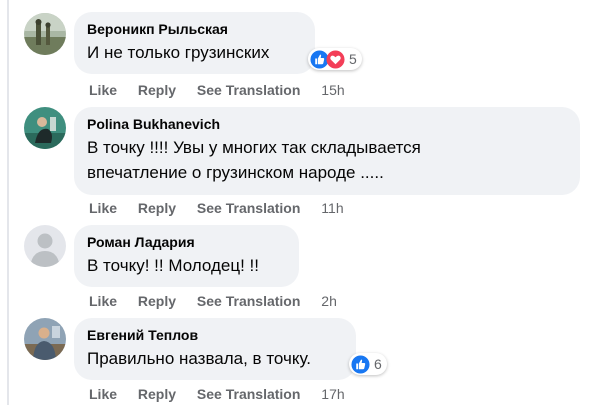 This screenshot has height=406, width=590. I want to click on comment-bubble: Роман Ладария В точку! !! Молодец! !!, so click(186, 256).